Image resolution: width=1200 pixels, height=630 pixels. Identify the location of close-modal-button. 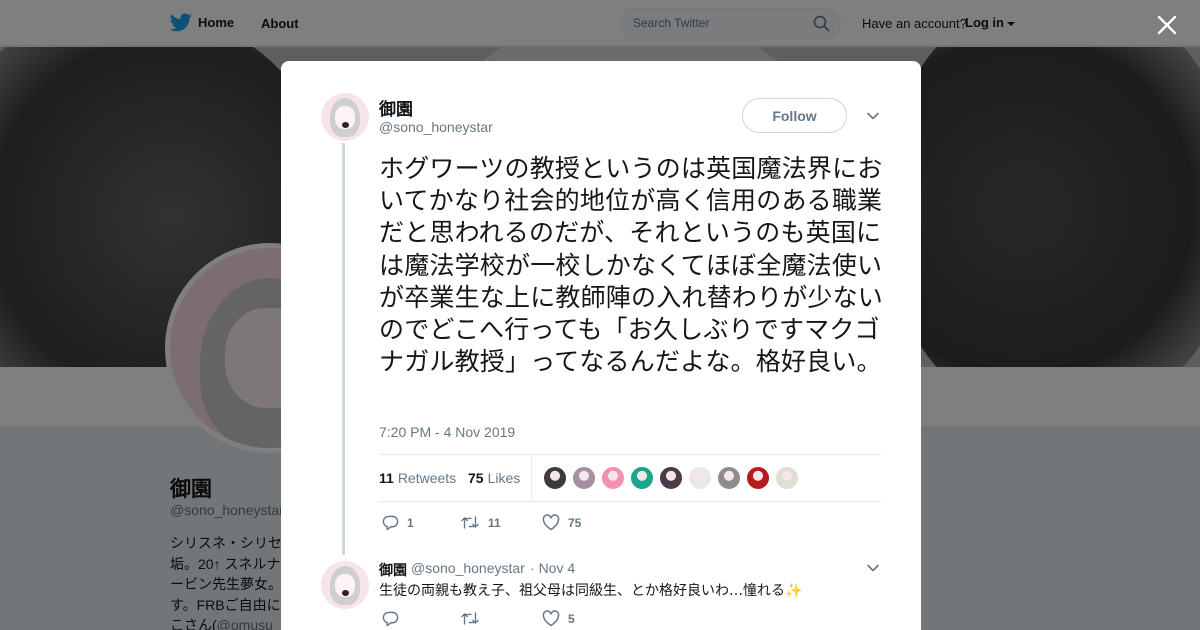
(1167, 25).